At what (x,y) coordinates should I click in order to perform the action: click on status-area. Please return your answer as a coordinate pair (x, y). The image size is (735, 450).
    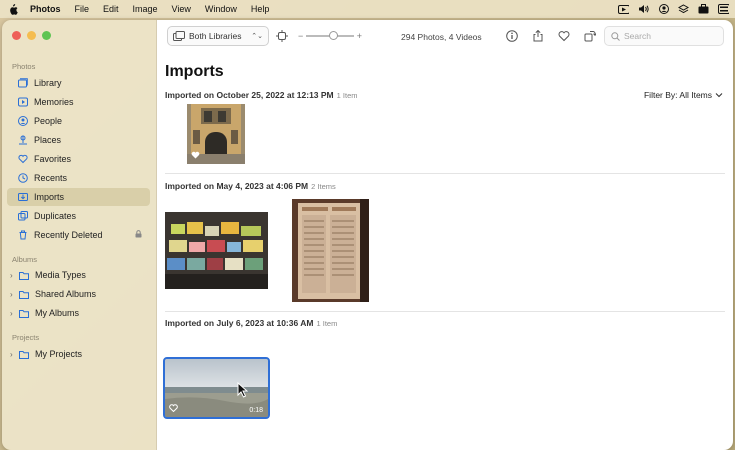
    Looking at the image, I should click on (673, 9).